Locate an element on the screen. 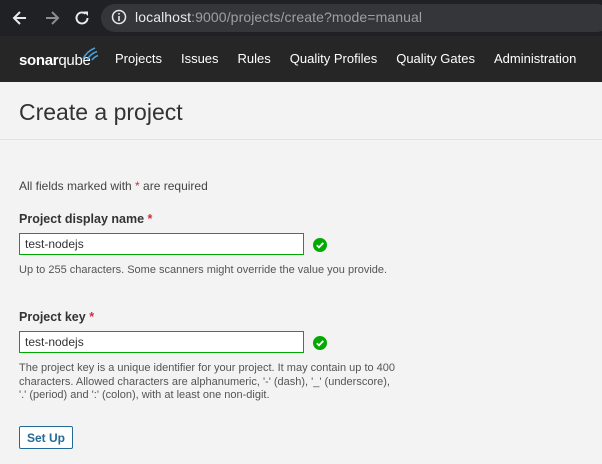 The height and width of the screenshot is (464, 602). reload-icon is located at coordinates (82, 18).